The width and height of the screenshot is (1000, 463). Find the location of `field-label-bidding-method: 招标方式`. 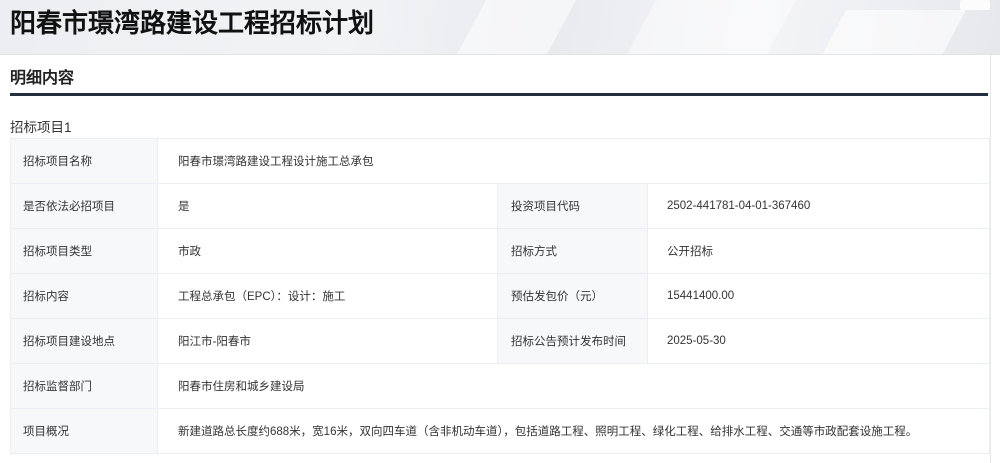

field-label-bidding-method: 招标方式 is located at coordinates (572, 251).